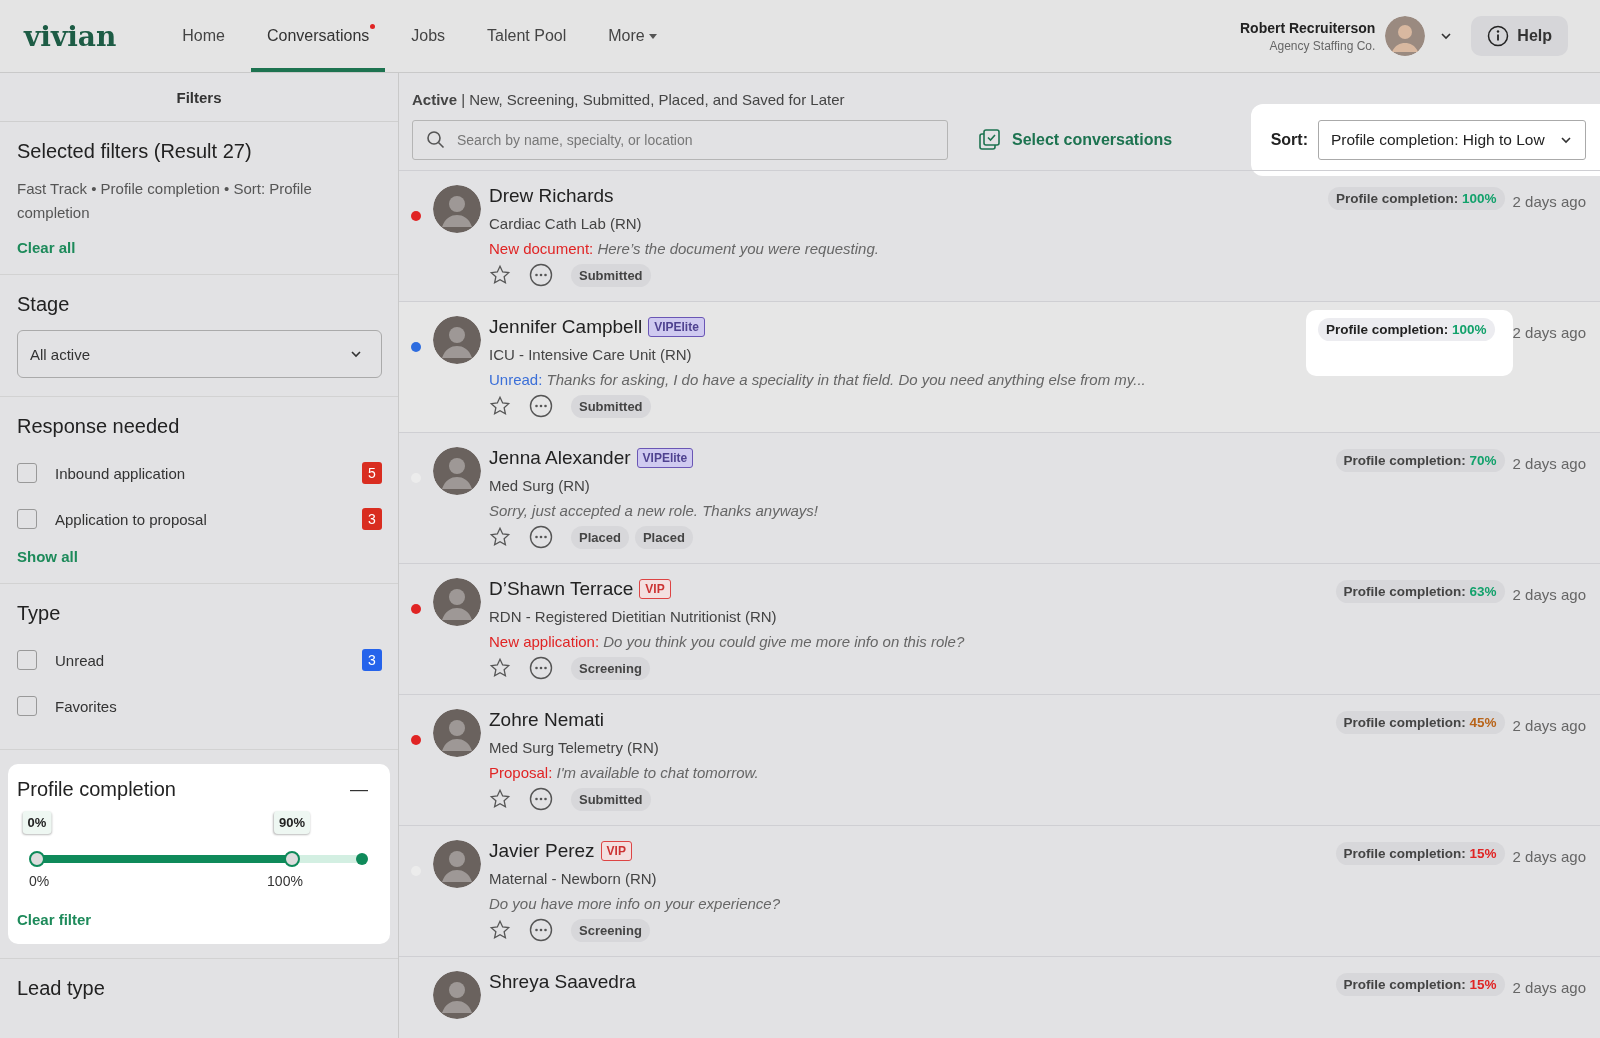 The image size is (1600, 1038). I want to click on filter-label: Inbound application, so click(121, 473).